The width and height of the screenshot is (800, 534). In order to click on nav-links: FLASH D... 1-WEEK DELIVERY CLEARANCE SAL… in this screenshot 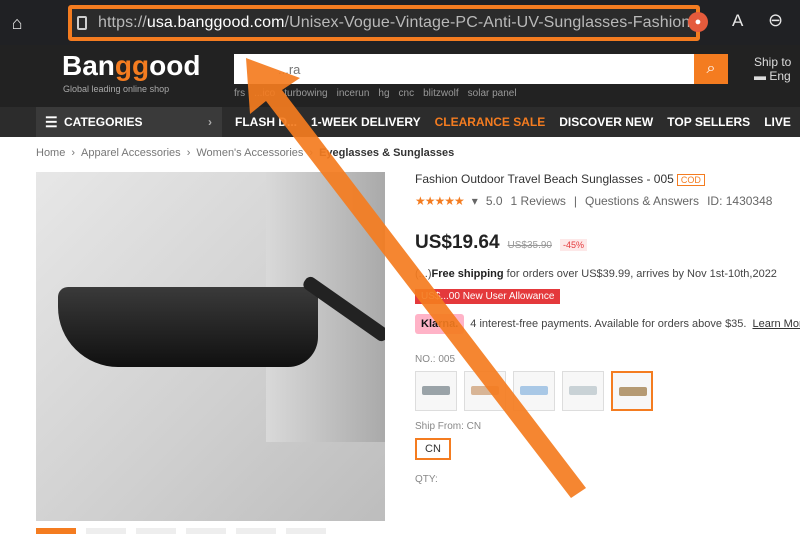, I will do `click(513, 122)`.